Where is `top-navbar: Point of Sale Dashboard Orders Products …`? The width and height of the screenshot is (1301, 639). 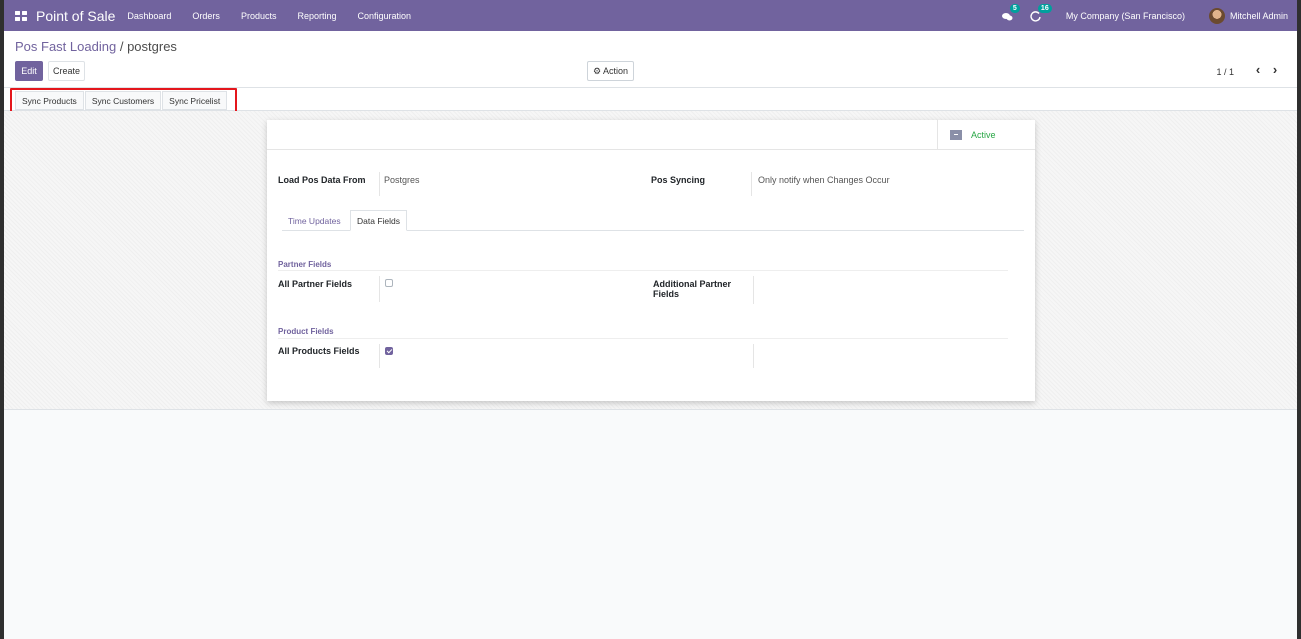 top-navbar: Point of Sale Dashboard Orders Products … is located at coordinates (650, 15).